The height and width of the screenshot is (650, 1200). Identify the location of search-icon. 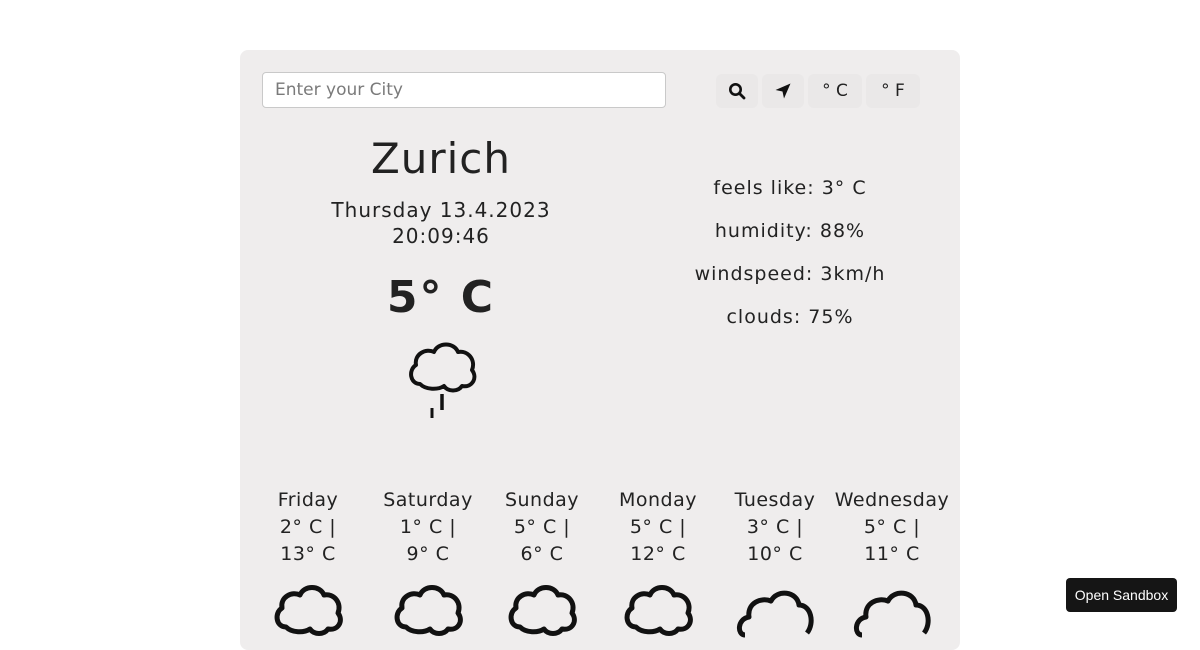
(737, 91).